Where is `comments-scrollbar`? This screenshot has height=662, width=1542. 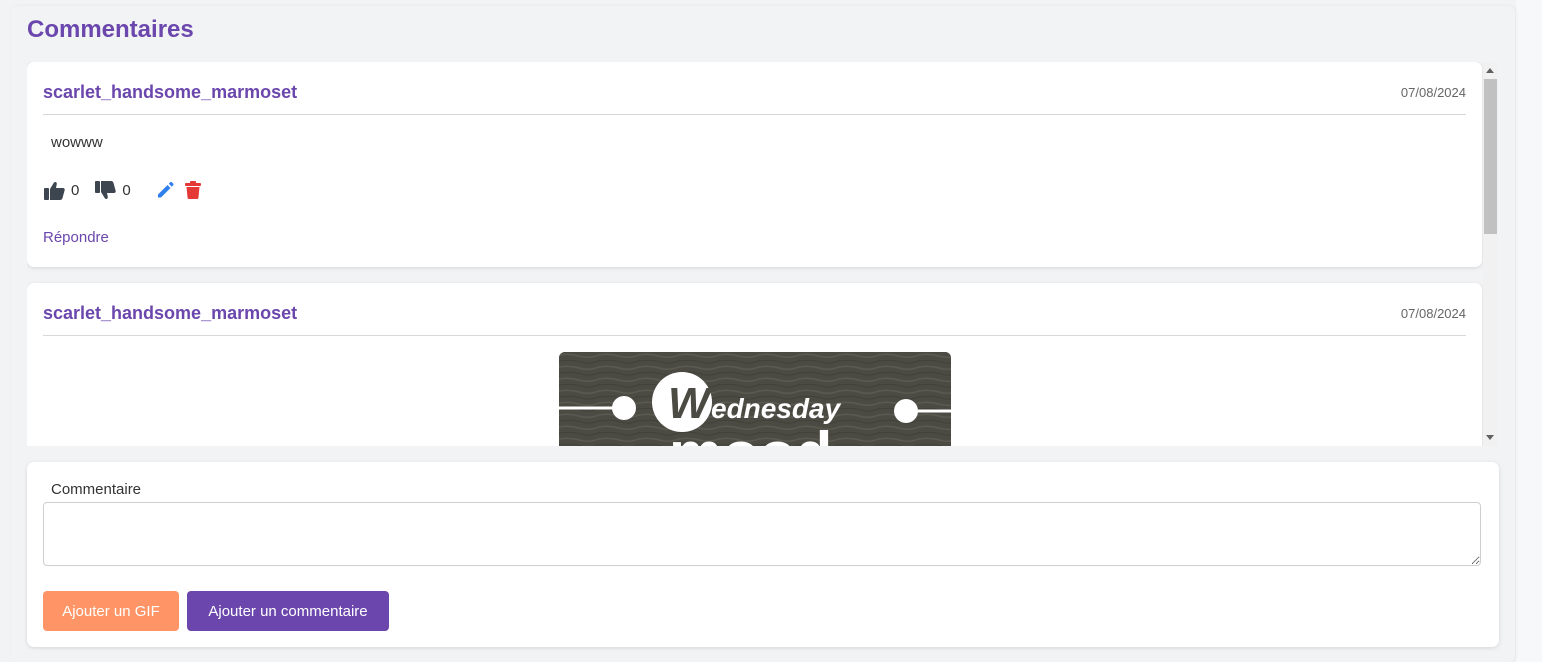
comments-scrollbar is located at coordinates (1490, 254).